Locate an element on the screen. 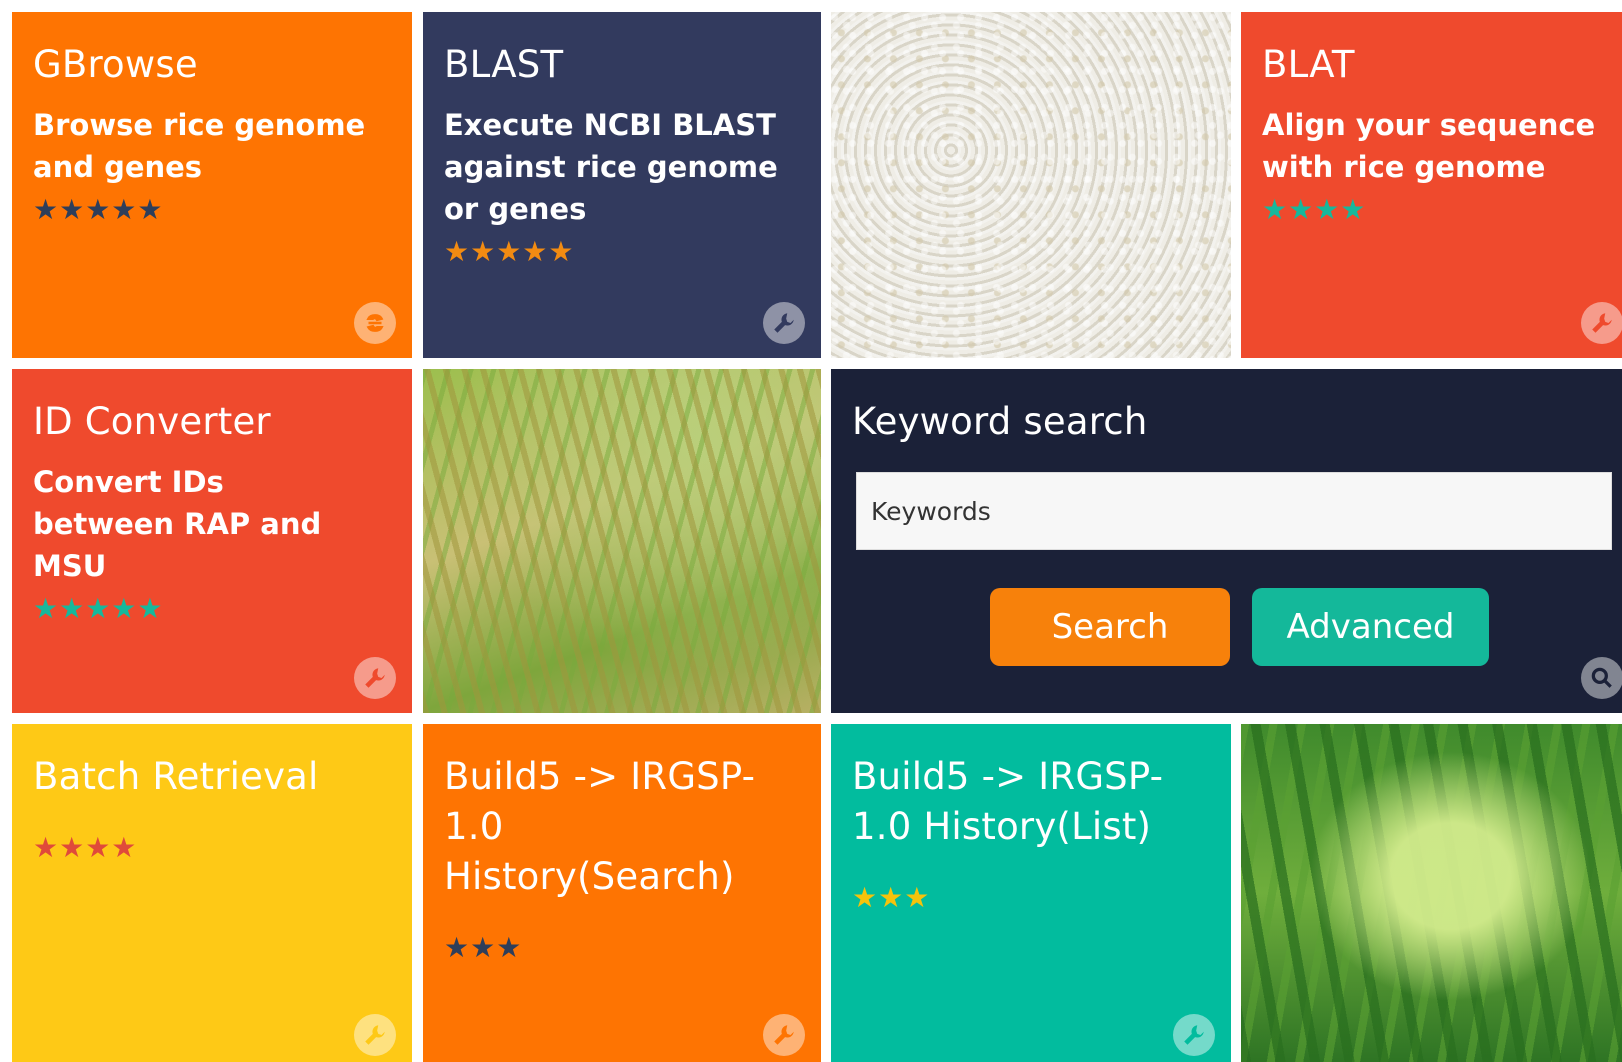  rice-field-photo is located at coordinates (622, 541).